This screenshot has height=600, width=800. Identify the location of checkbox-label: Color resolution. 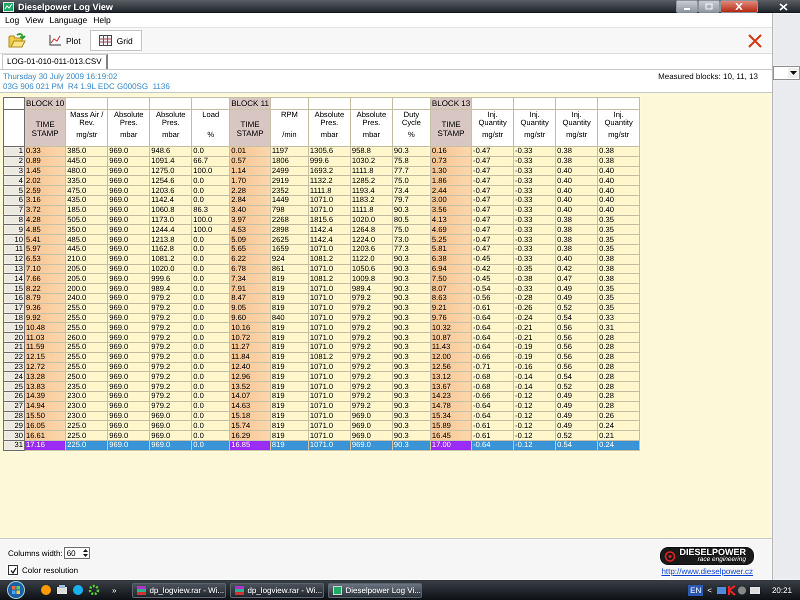
(50, 570).